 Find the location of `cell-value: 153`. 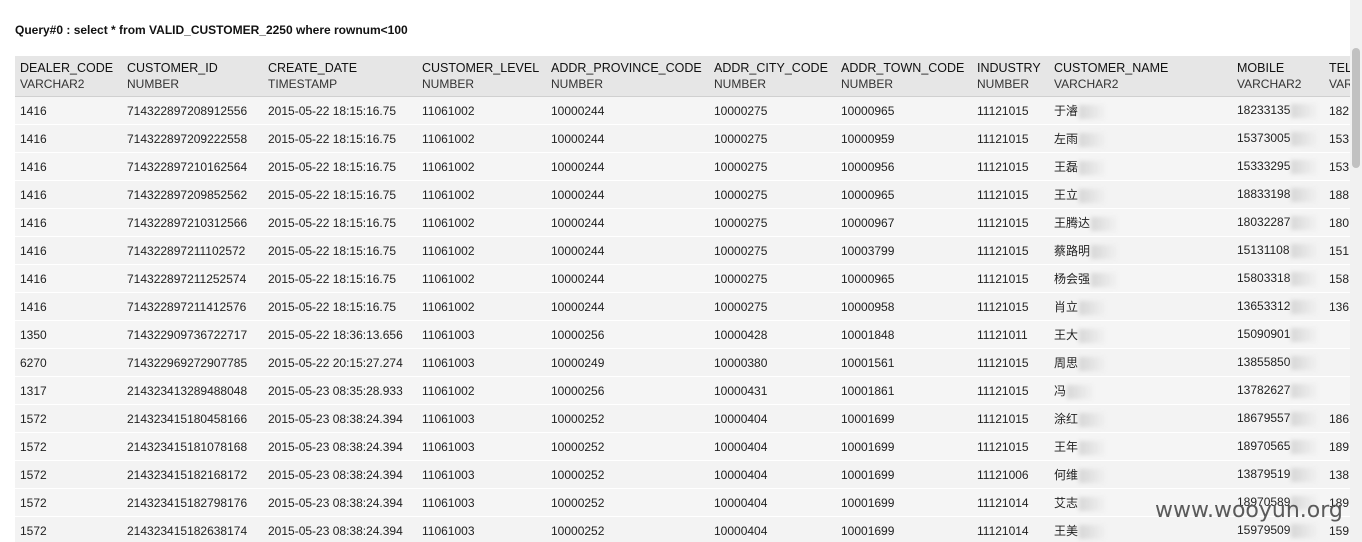

cell-value: 153 is located at coordinates (1339, 166).